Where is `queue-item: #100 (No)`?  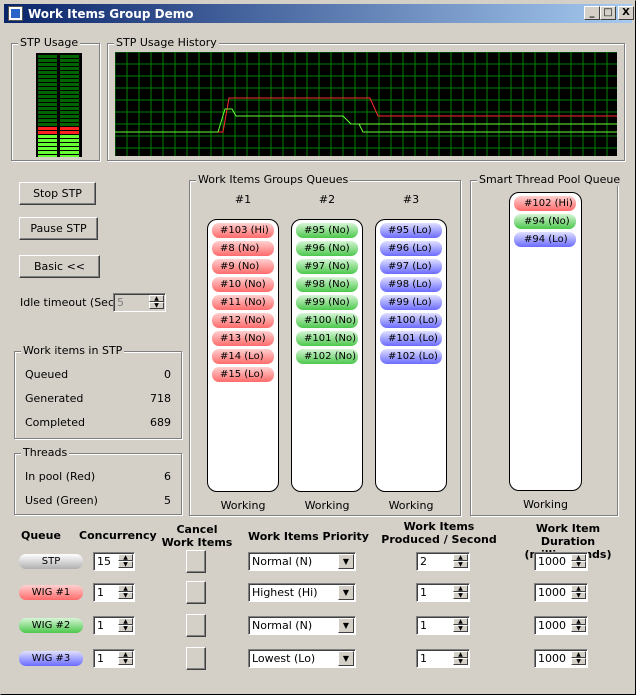
queue-item: #100 (No) is located at coordinates (327, 320).